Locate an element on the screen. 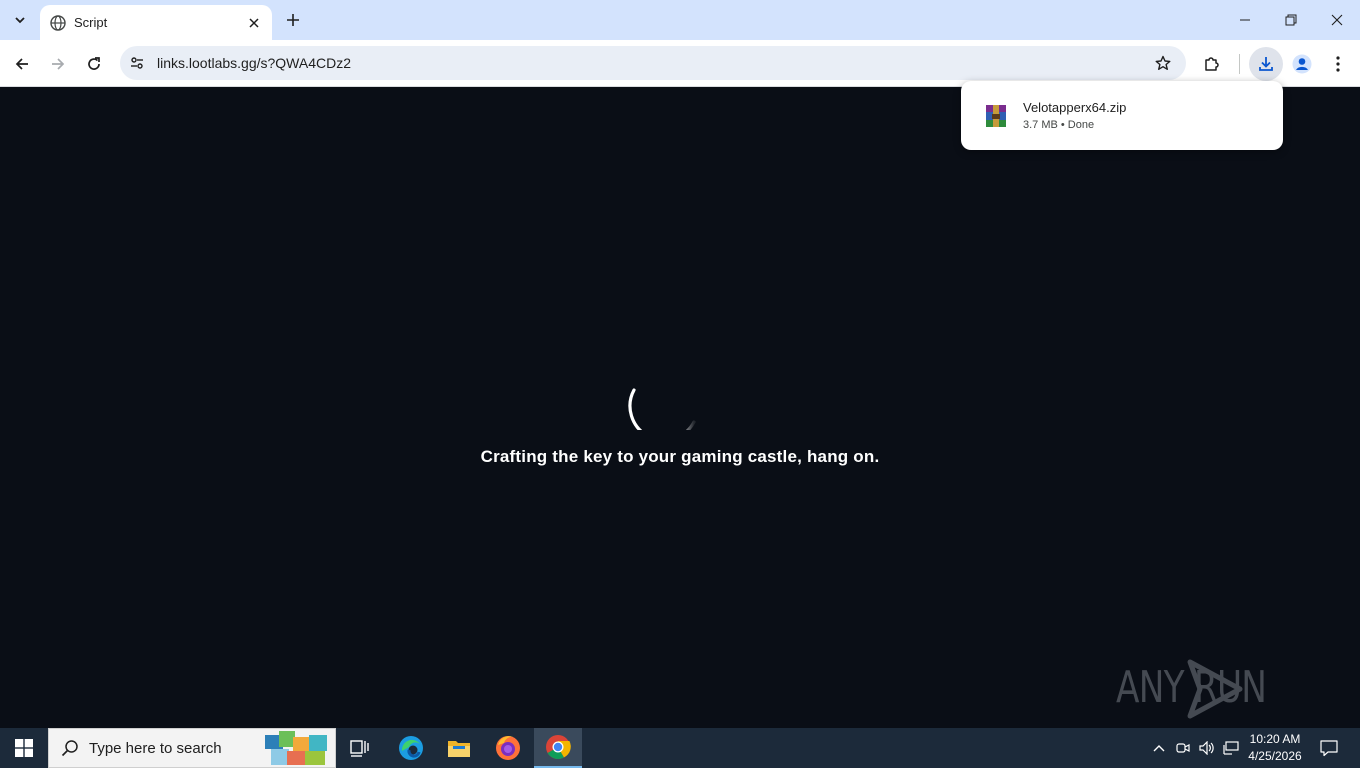 The width and height of the screenshot is (1360, 768). task-view-icon is located at coordinates (359, 748).